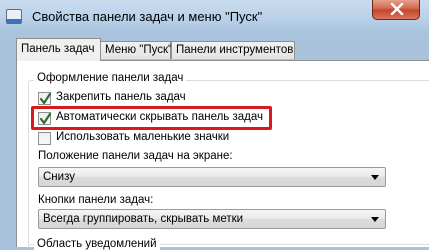  I want to click on small-icons-label: Использовать маленькие значки, so click(143, 137).